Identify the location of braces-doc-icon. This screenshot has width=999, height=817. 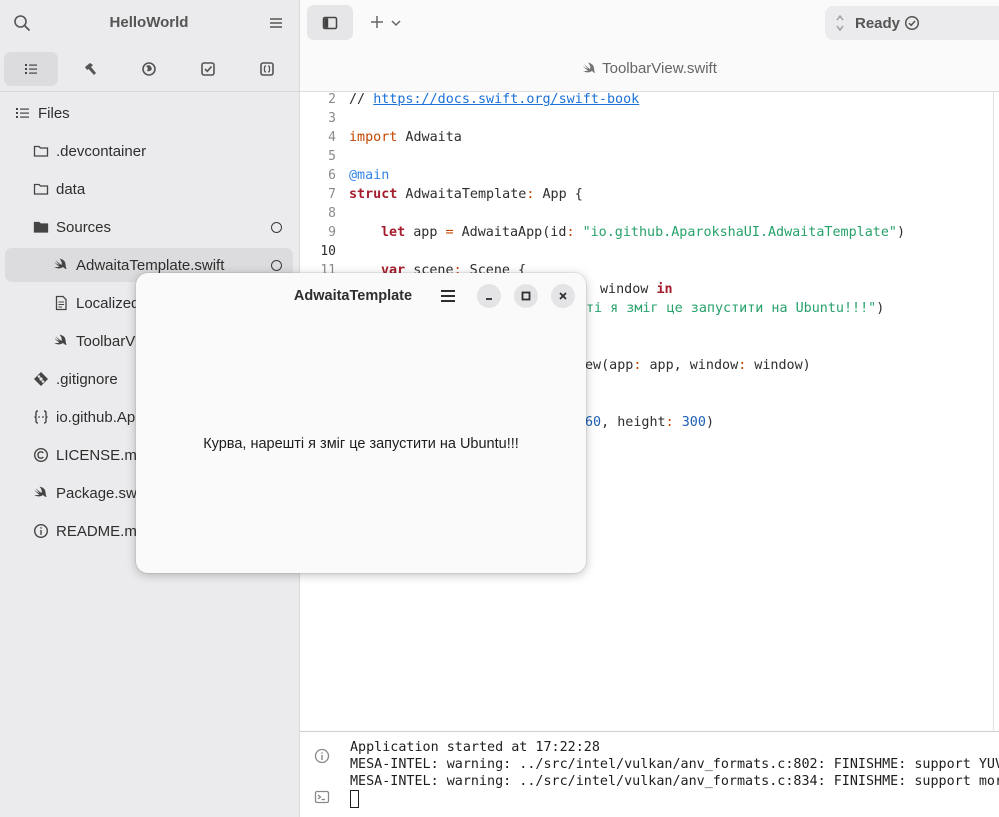
(267, 69).